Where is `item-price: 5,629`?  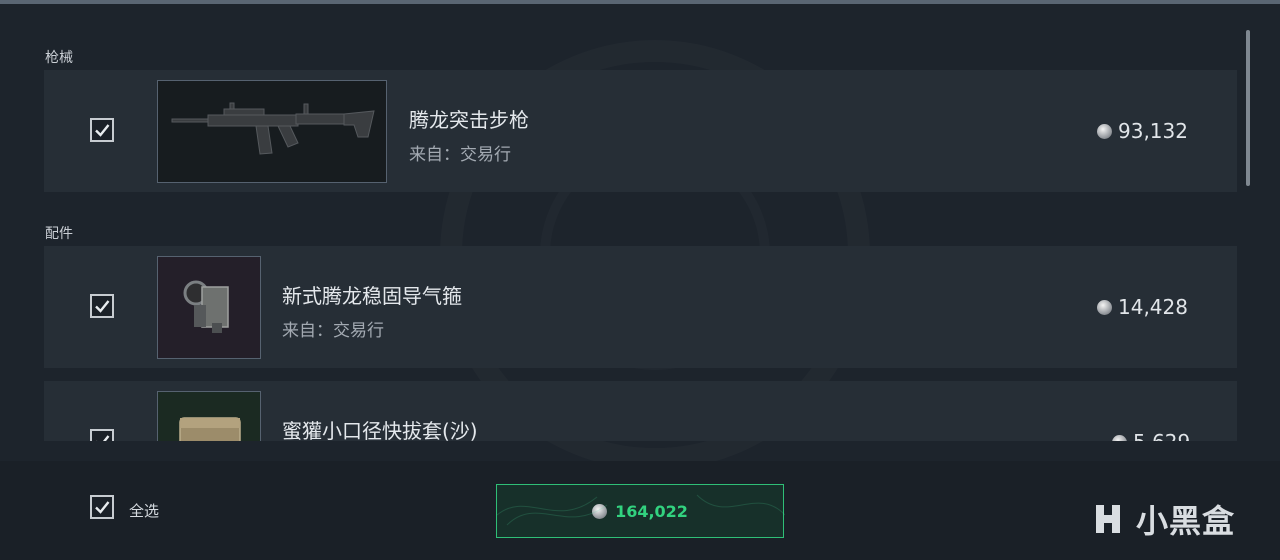
item-price: 5,629 is located at coordinates (1151, 435).